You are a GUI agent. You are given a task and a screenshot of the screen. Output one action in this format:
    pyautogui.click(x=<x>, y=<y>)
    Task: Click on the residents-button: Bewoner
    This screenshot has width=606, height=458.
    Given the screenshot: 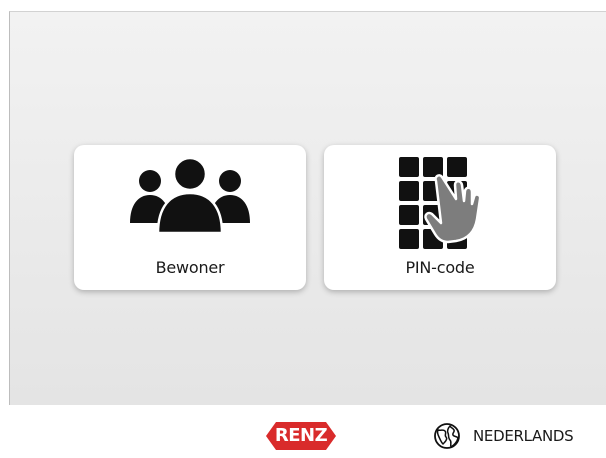 What is the action you would take?
    pyautogui.click(x=190, y=217)
    